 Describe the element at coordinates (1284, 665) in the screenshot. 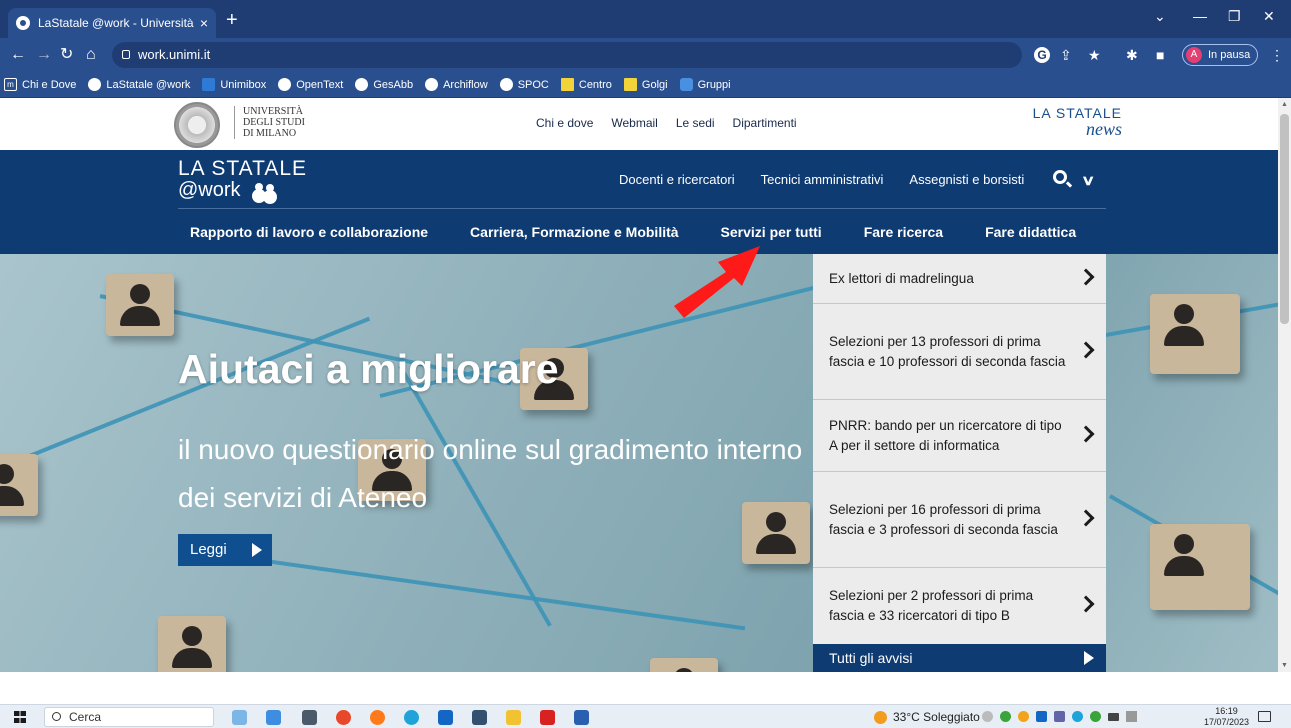

I see `scroll-down-arrow-icon: ▼` at that location.